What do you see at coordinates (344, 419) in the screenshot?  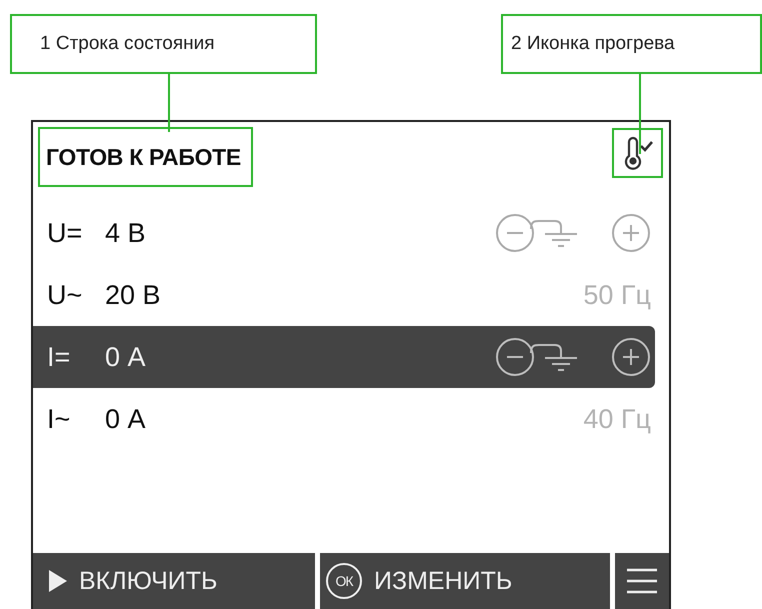 I see `measurement-row: I~ 0 А 40 Гц` at bounding box center [344, 419].